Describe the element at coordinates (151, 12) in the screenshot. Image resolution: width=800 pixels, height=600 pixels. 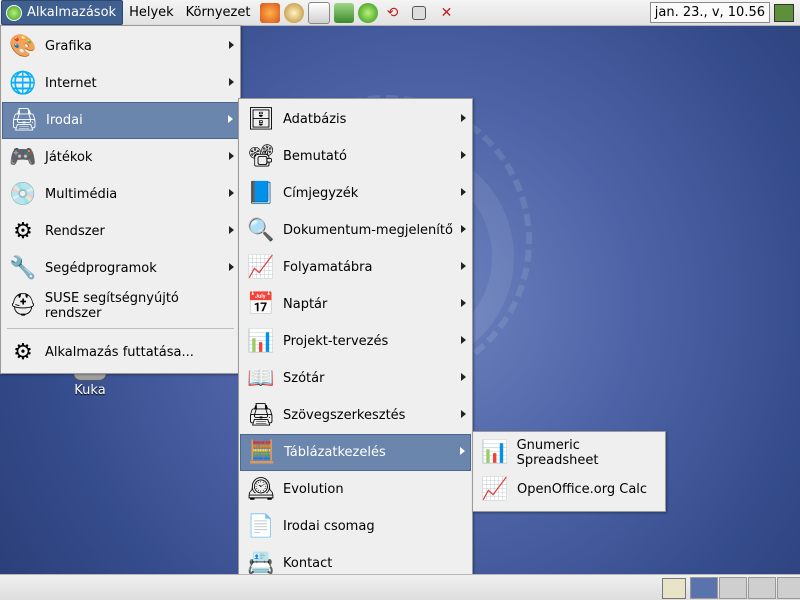
I see `places-menu-button: Helyek` at that location.